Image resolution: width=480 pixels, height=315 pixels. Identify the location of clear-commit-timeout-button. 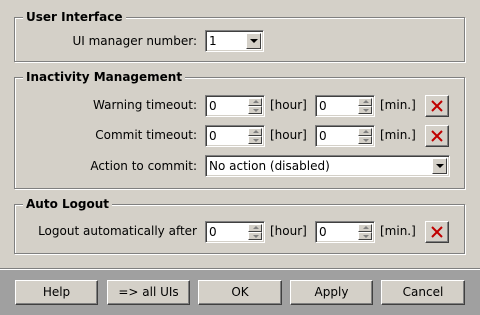
(437, 136).